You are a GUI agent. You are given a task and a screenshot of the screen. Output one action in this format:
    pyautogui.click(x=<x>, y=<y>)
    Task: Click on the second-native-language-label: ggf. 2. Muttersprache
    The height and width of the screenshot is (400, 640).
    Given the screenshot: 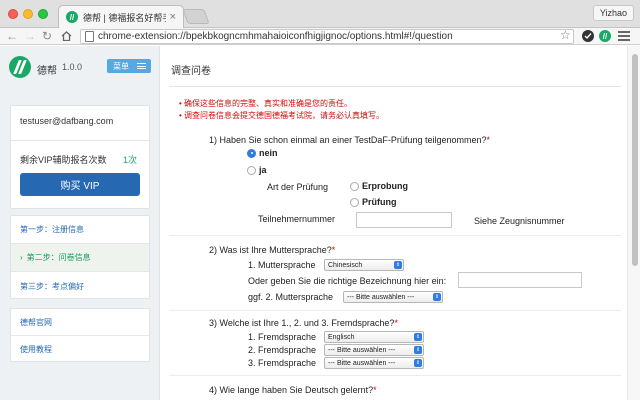 What is the action you would take?
    pyautogui.click(x=291, y=297)
    